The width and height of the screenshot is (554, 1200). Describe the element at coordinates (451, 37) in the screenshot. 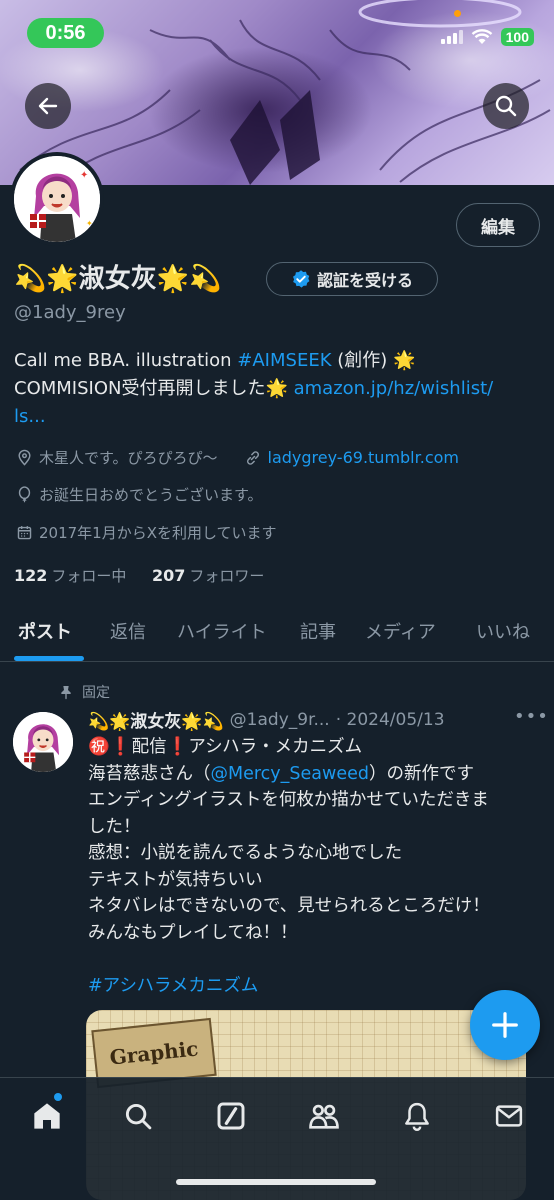

I see `cellular-signal-icon` at that location.